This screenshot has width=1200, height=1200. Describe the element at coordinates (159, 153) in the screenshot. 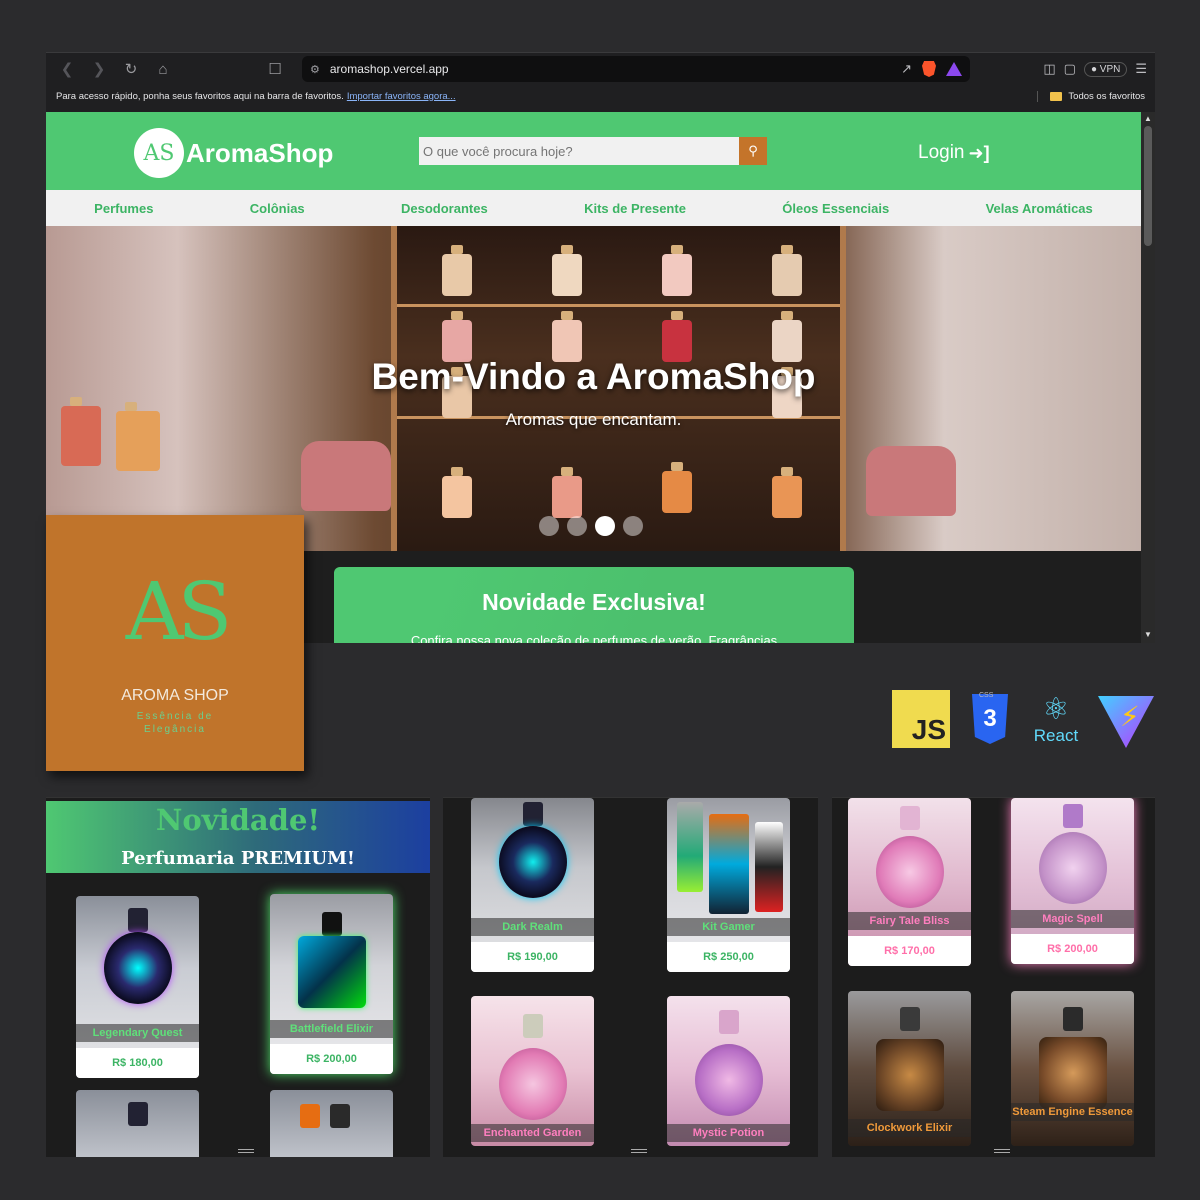

I see `site-logo: AS` at that location.